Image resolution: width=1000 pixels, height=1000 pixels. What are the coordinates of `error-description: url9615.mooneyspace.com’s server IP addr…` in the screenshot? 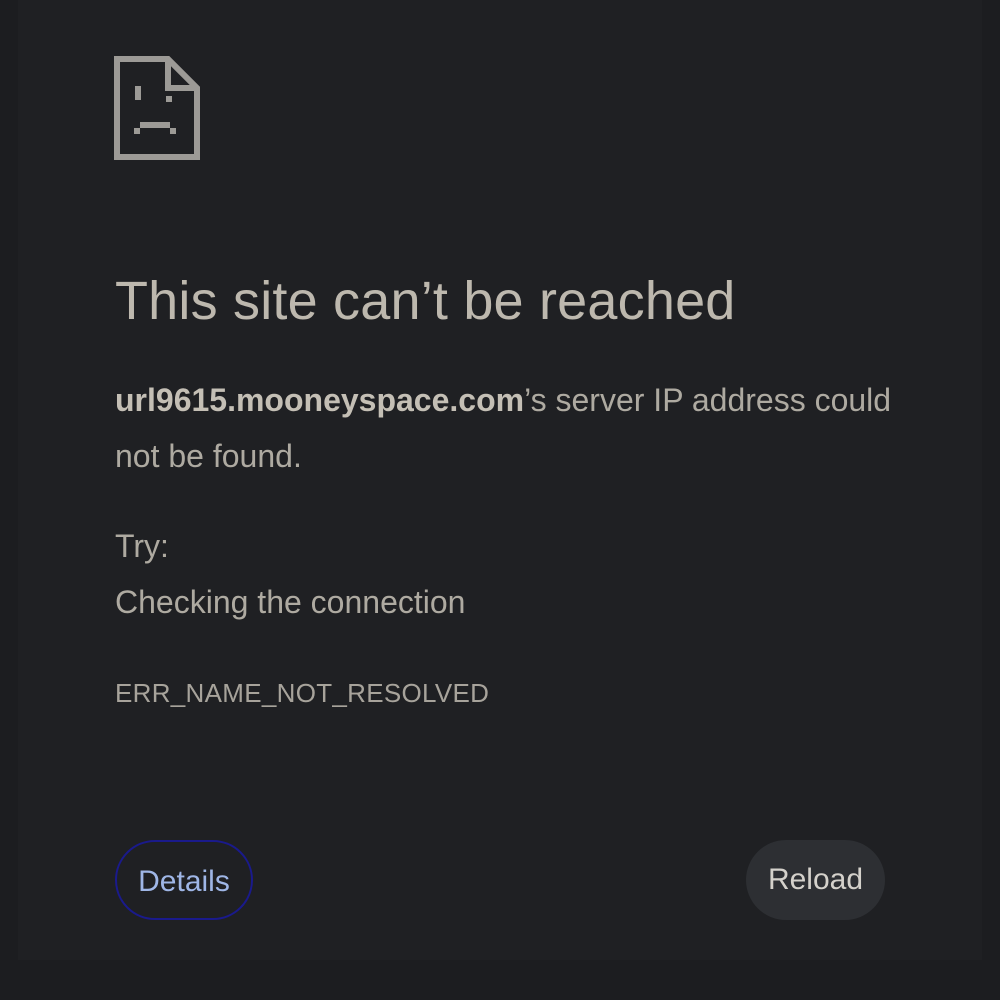 It's located at (505, 428).